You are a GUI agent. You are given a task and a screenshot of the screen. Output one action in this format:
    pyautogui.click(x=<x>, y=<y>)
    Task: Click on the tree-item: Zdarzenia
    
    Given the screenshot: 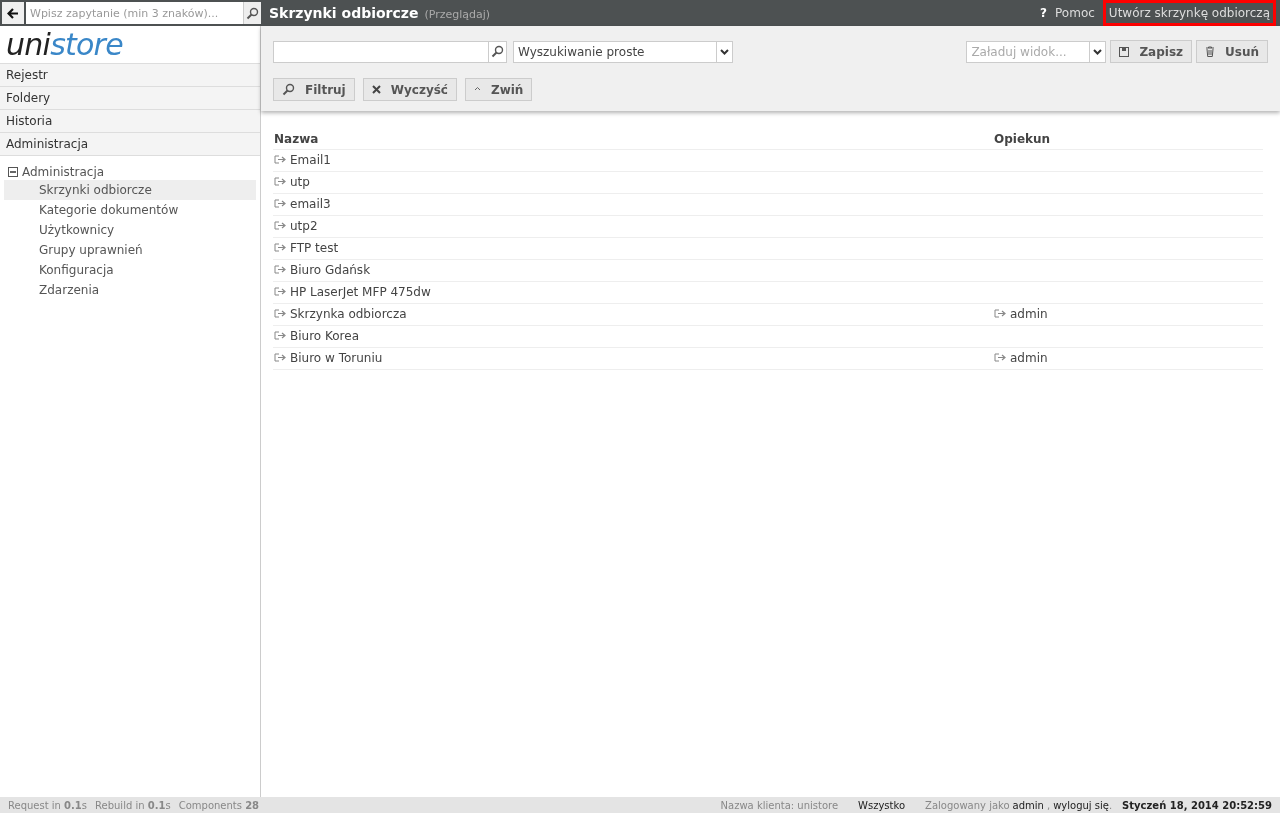 What is the action you would take?
    pyautogui.click(x=130, y=290)
    